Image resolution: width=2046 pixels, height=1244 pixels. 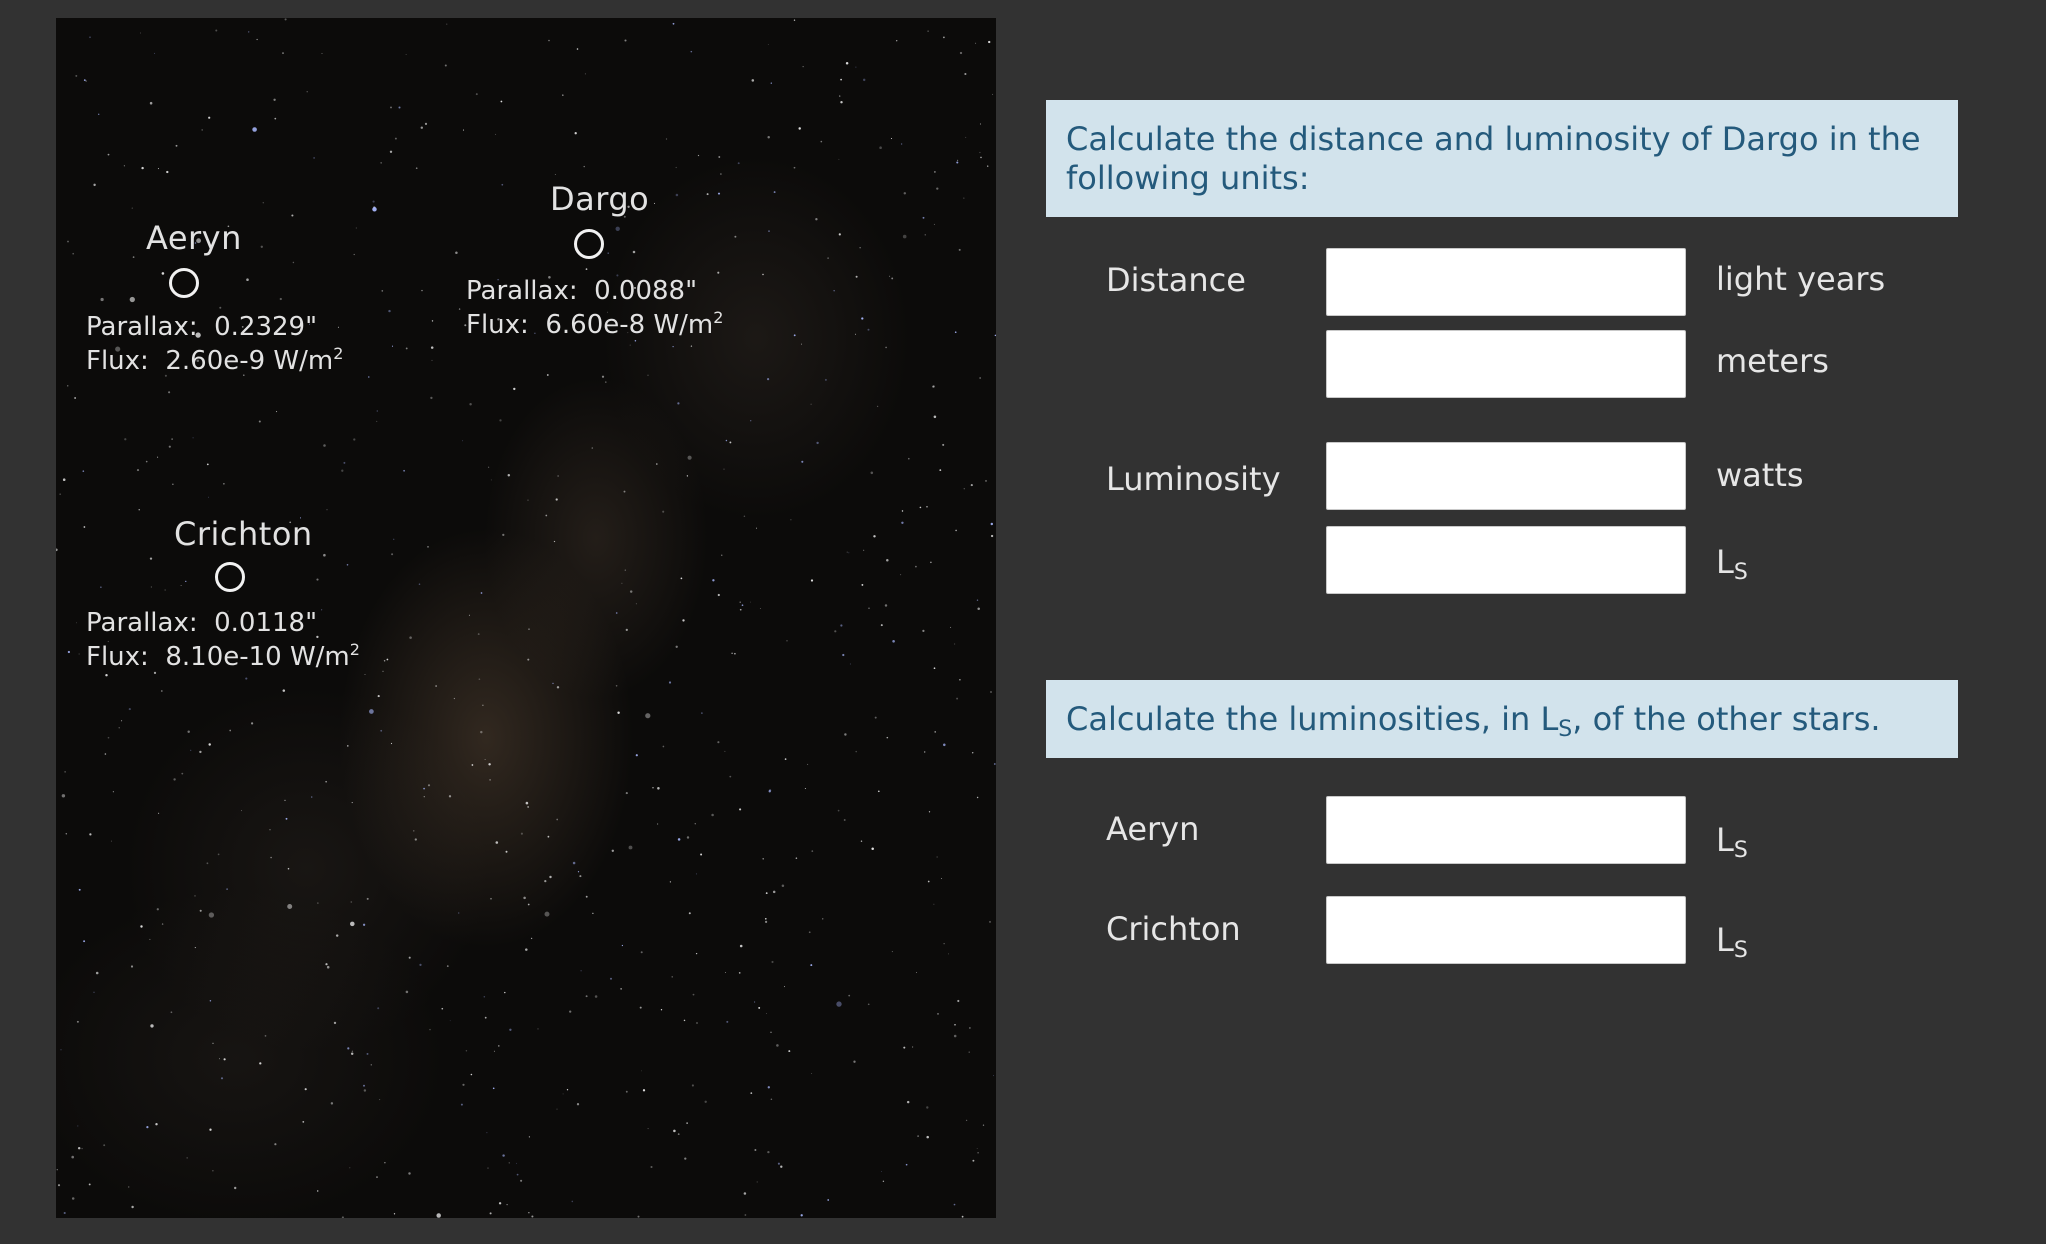 I want to click on aeryn-luminosity-input, so click(x=1506, y=830).